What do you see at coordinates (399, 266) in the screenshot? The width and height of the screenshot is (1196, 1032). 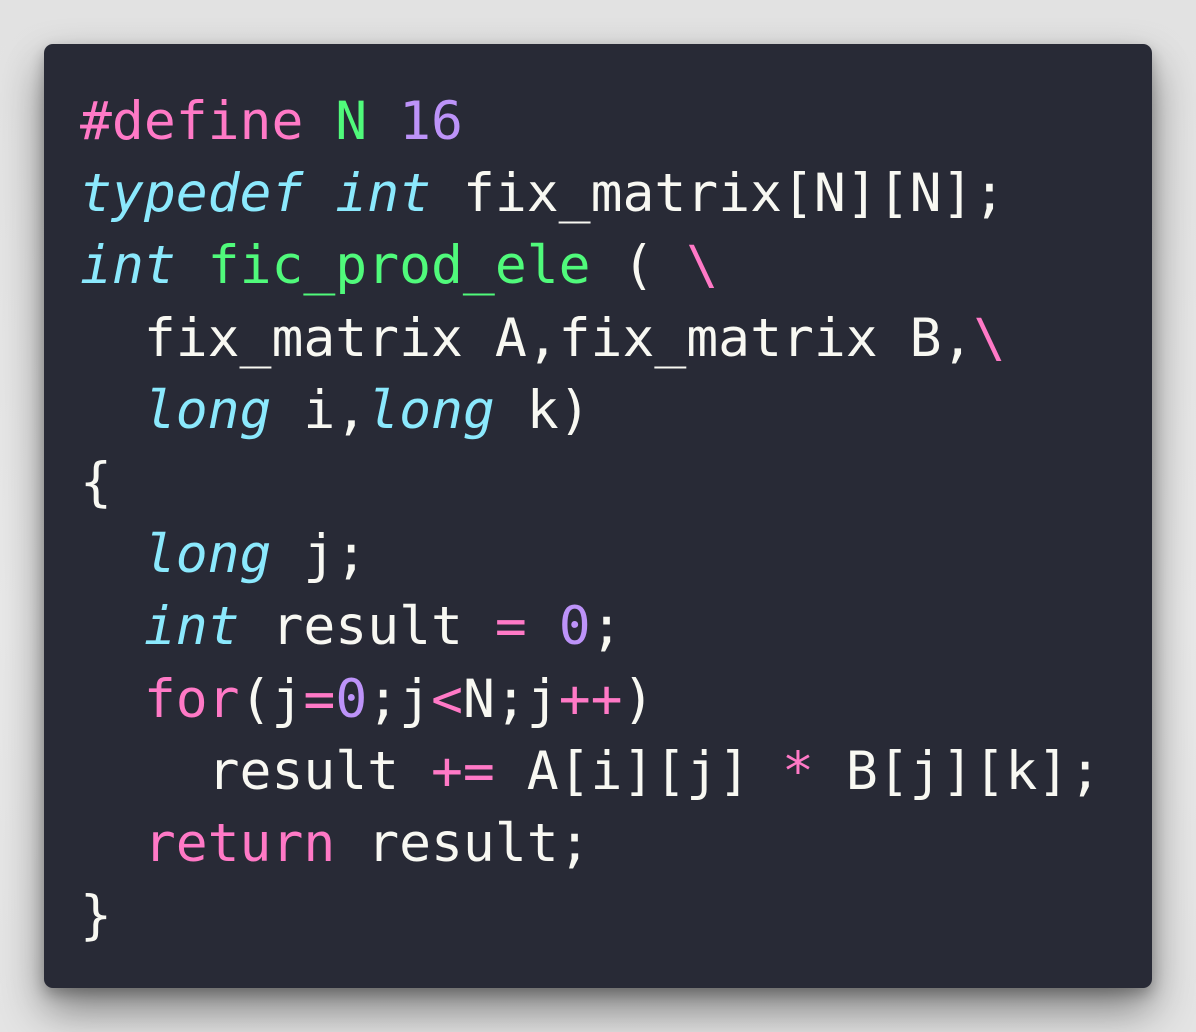 I see `code-token: fic_prod_ele` at bounding box center [399, 266].